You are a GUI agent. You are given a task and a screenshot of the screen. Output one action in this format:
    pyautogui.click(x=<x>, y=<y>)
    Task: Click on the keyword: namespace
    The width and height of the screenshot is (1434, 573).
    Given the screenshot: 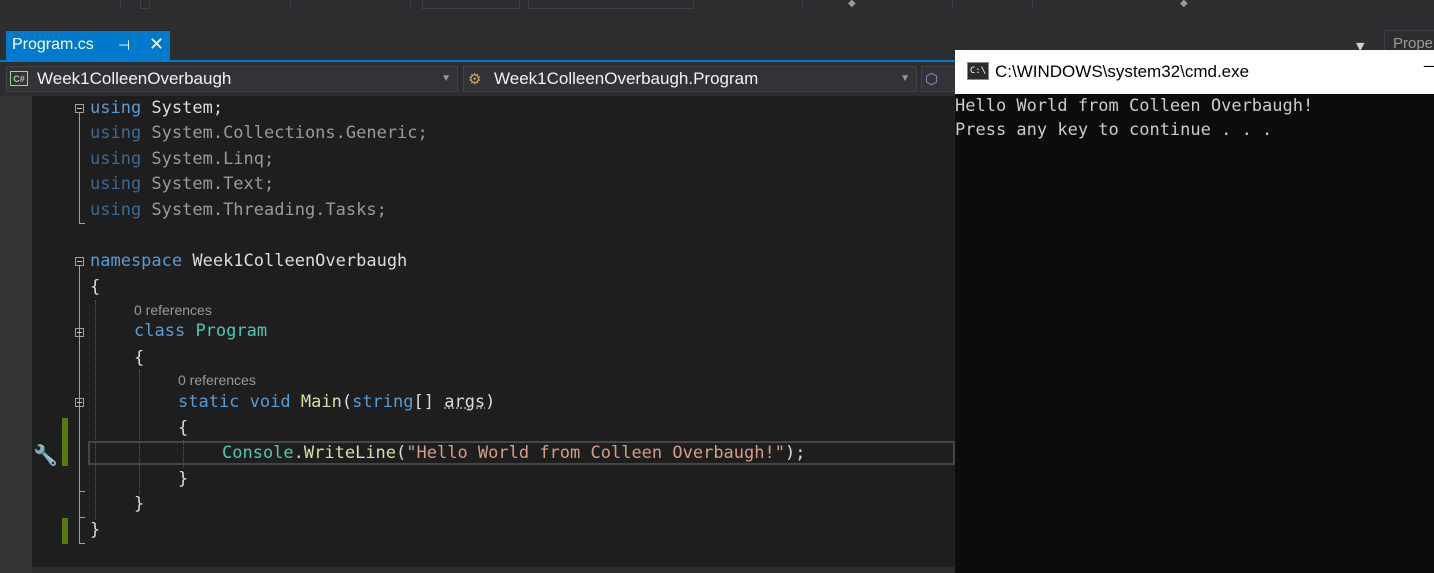 What is the action you would take?
    pyautogui.click(x=136, y=261)
    